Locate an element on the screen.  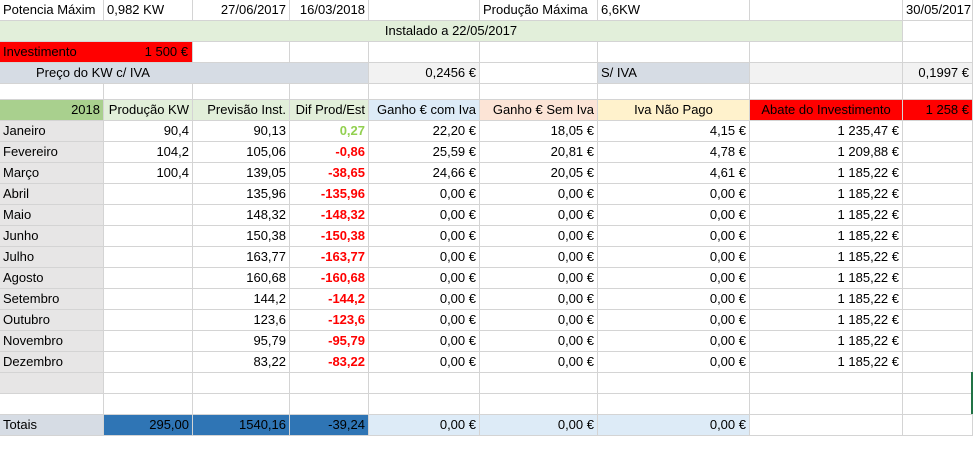
month-label: Agosto is located at coordinates (52, 278).